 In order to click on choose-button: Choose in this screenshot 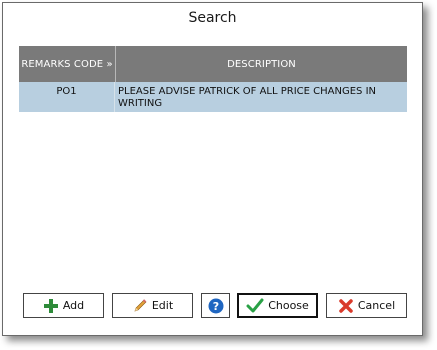, I will do `click(277, 305)`.